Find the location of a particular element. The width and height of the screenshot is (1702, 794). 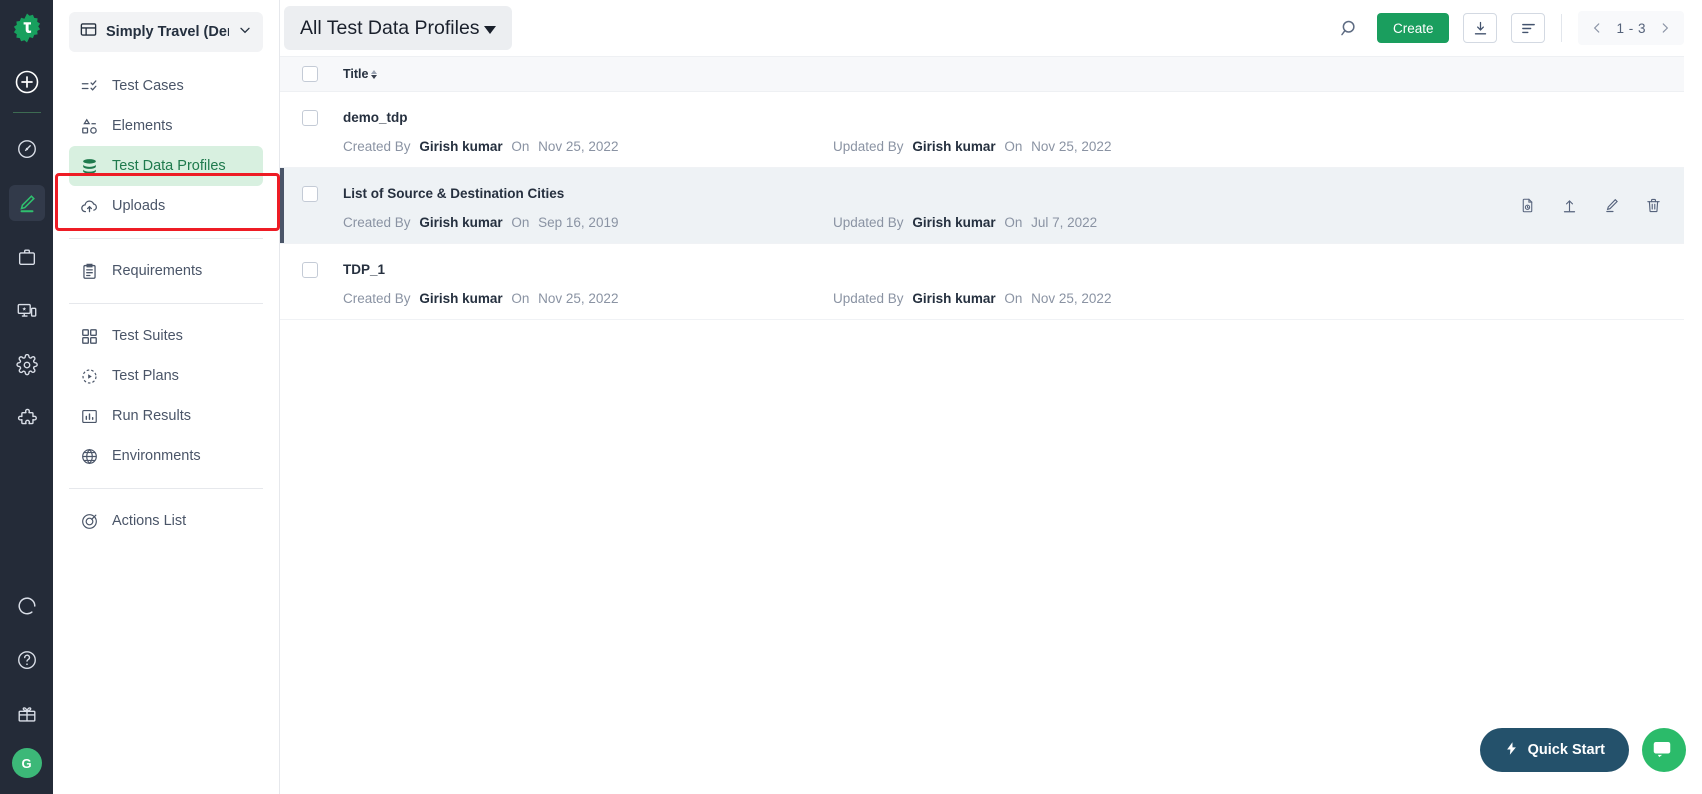

rail-item-dashboard is located at coordinates (27, 149).